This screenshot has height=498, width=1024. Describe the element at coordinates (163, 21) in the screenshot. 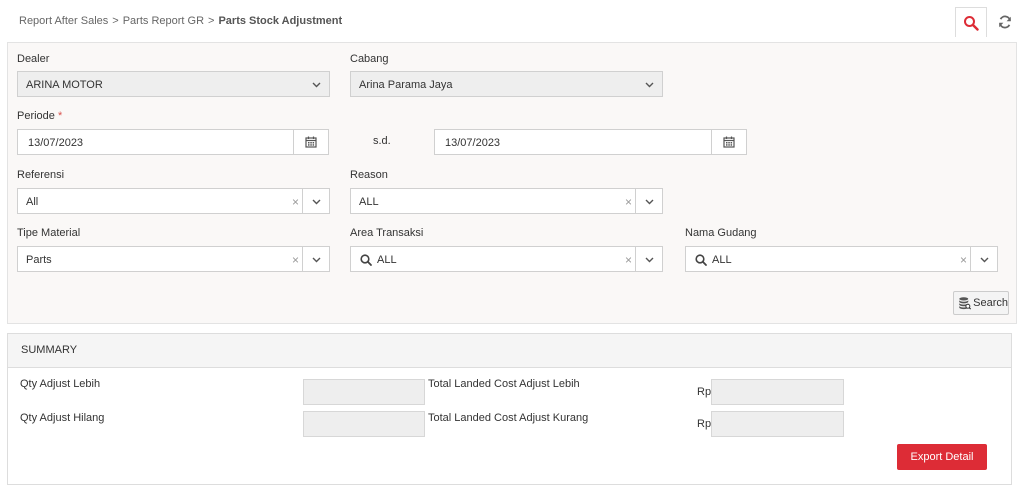

I see `breadcrumb-item-parts-report-gr: Parts Report GR` at that location.